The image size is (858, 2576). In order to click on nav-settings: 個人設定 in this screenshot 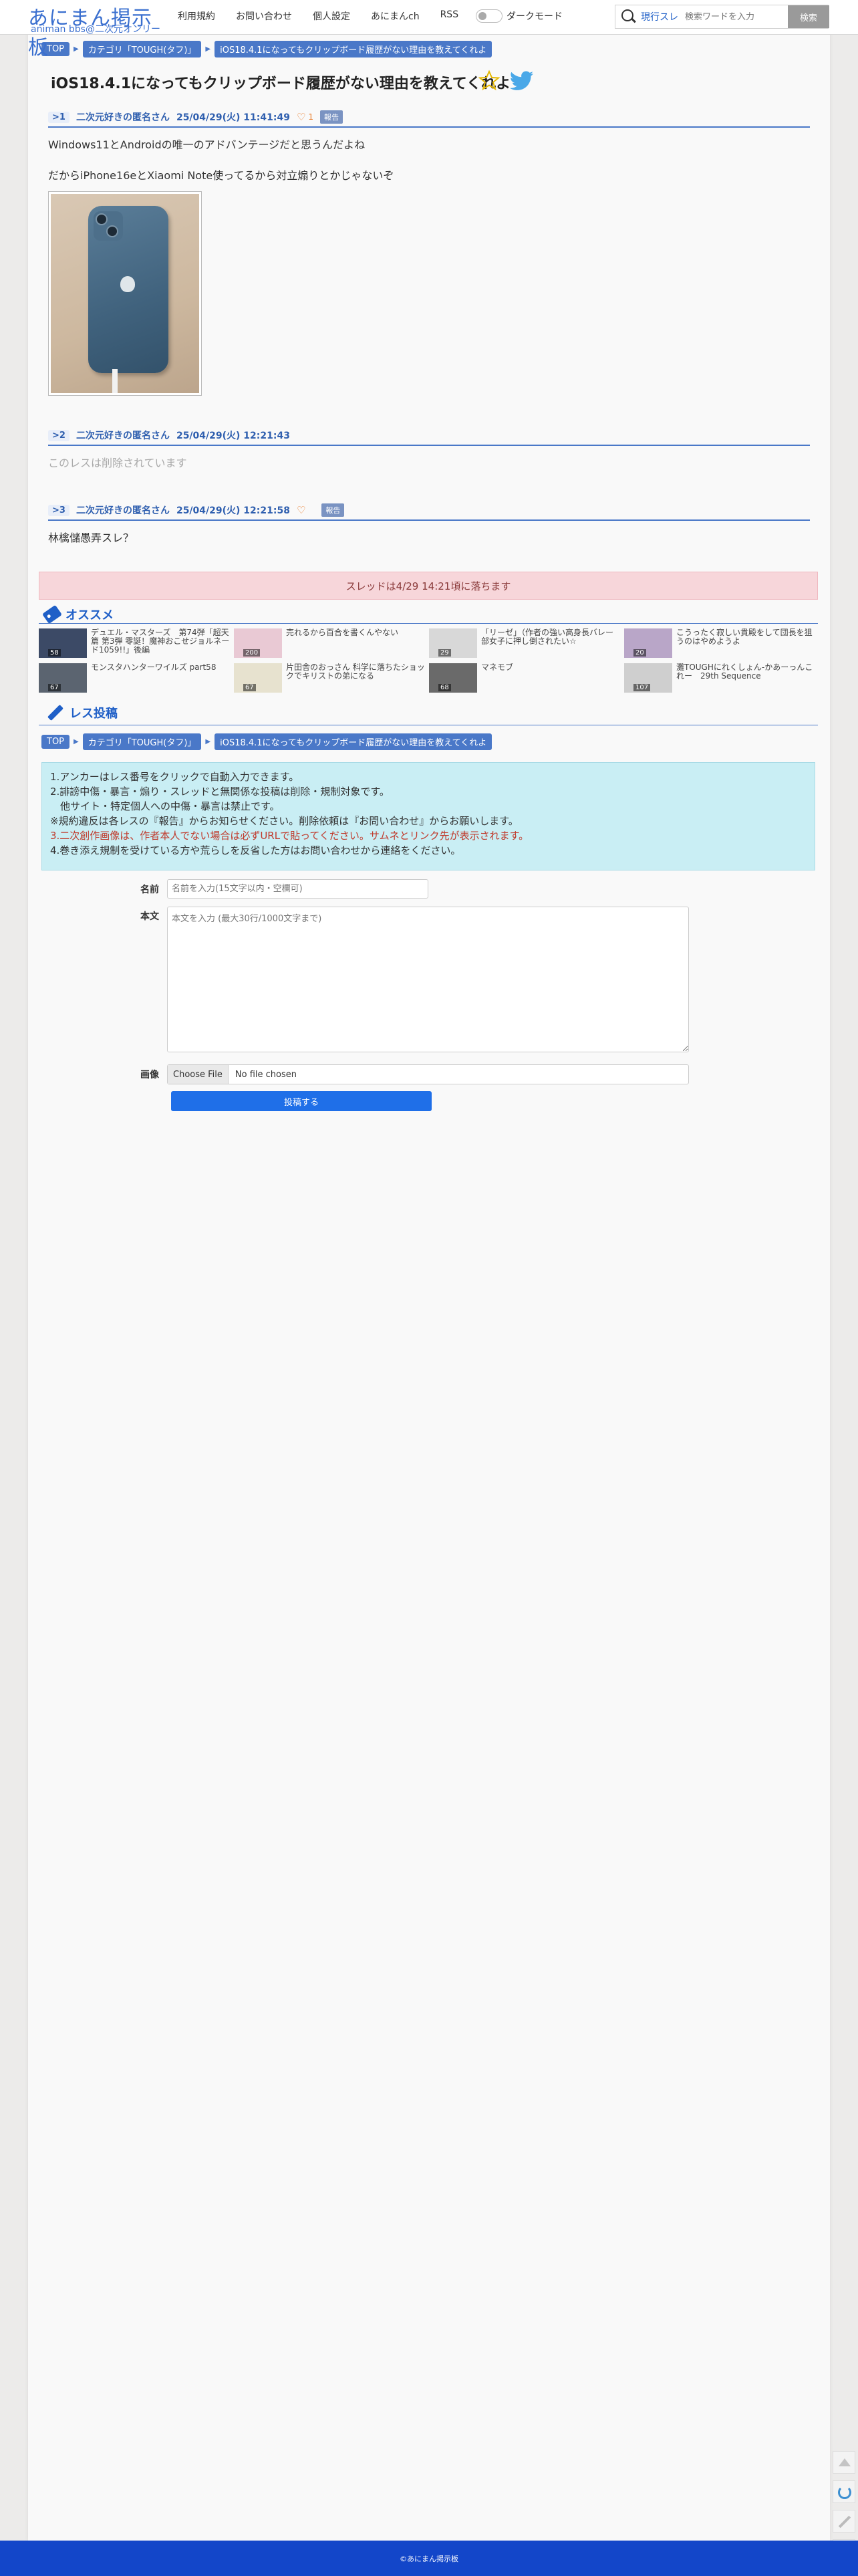, I will do `click(331, 16)`.